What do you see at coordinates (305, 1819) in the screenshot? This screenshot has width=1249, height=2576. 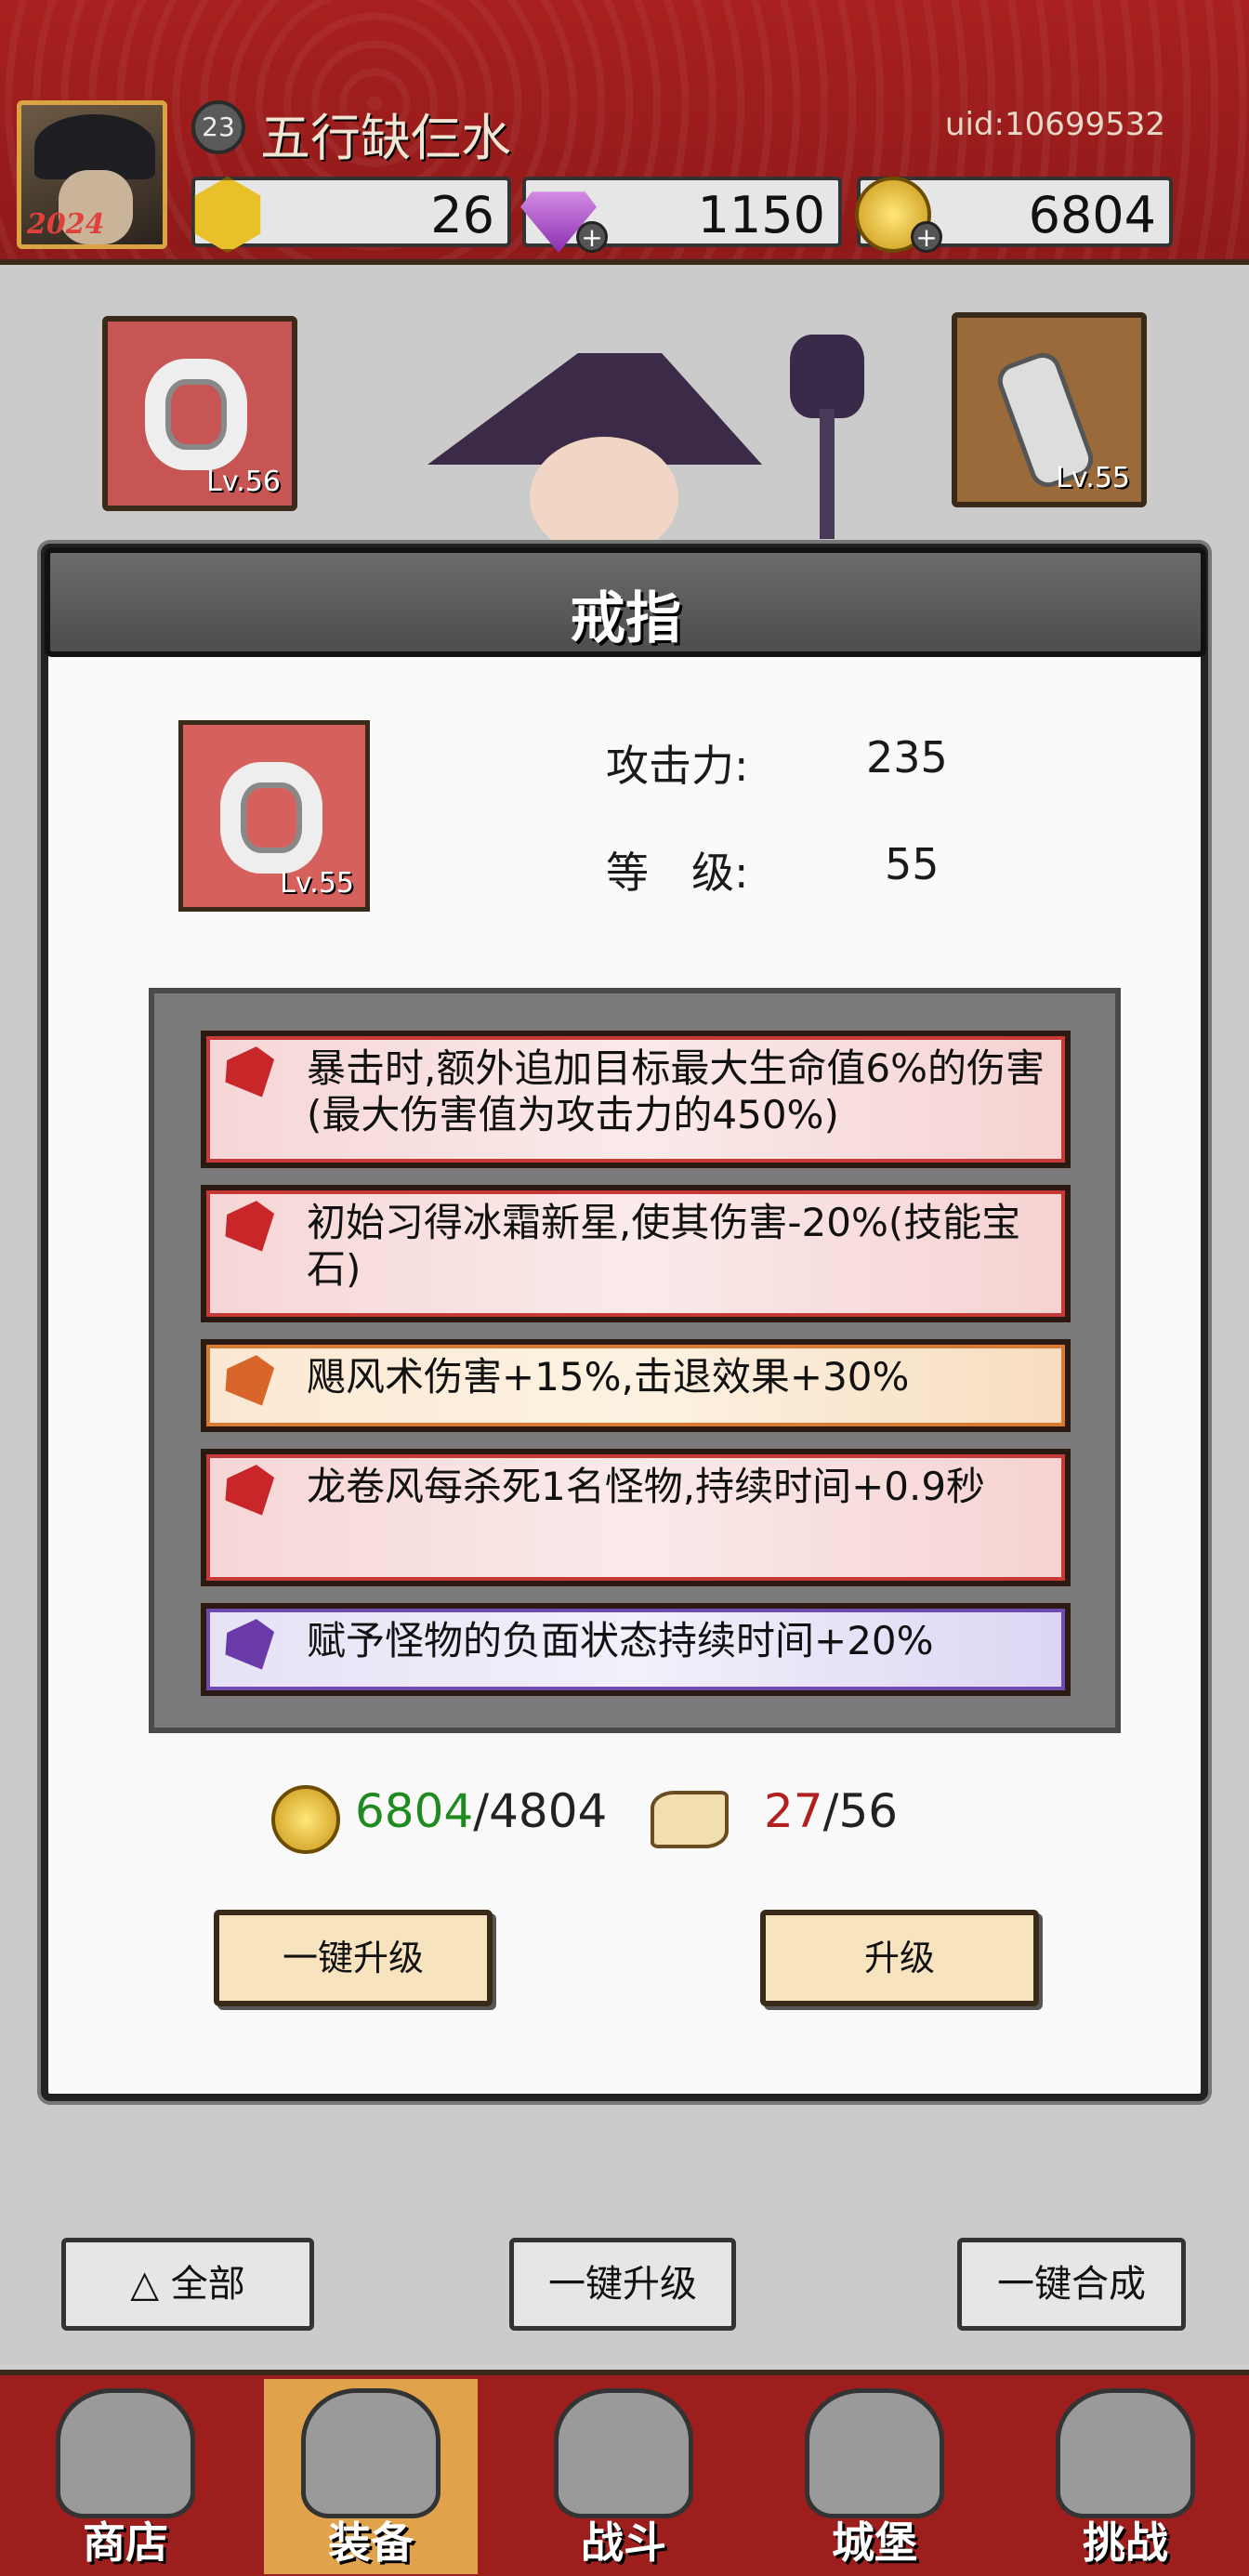 I see `coin-cost-icon` at bounding box center [305, 1819].